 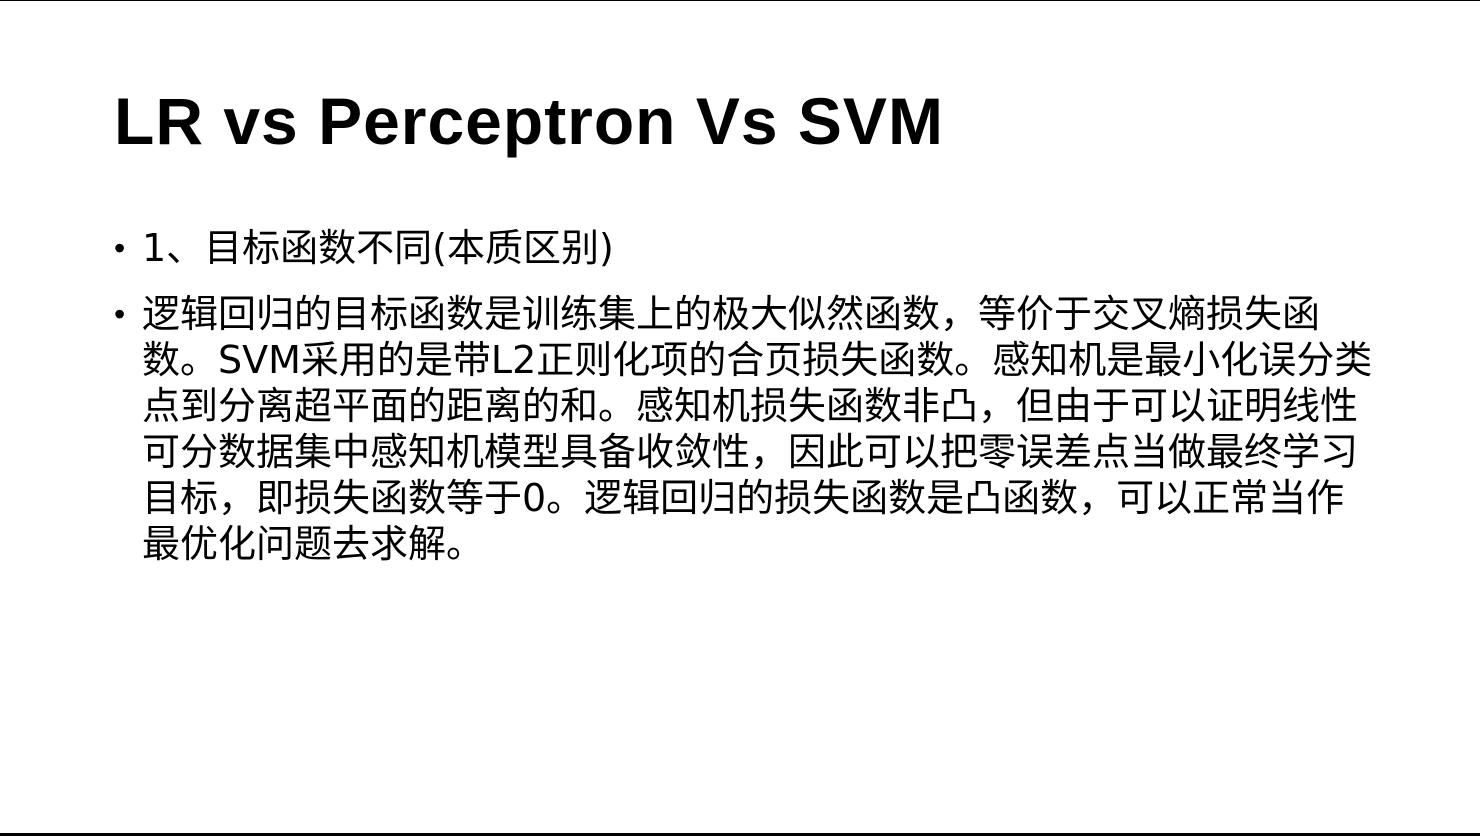 I want to click on bullet-text: 1、目标函数不同(本质区别), so click(x=378, y=248).